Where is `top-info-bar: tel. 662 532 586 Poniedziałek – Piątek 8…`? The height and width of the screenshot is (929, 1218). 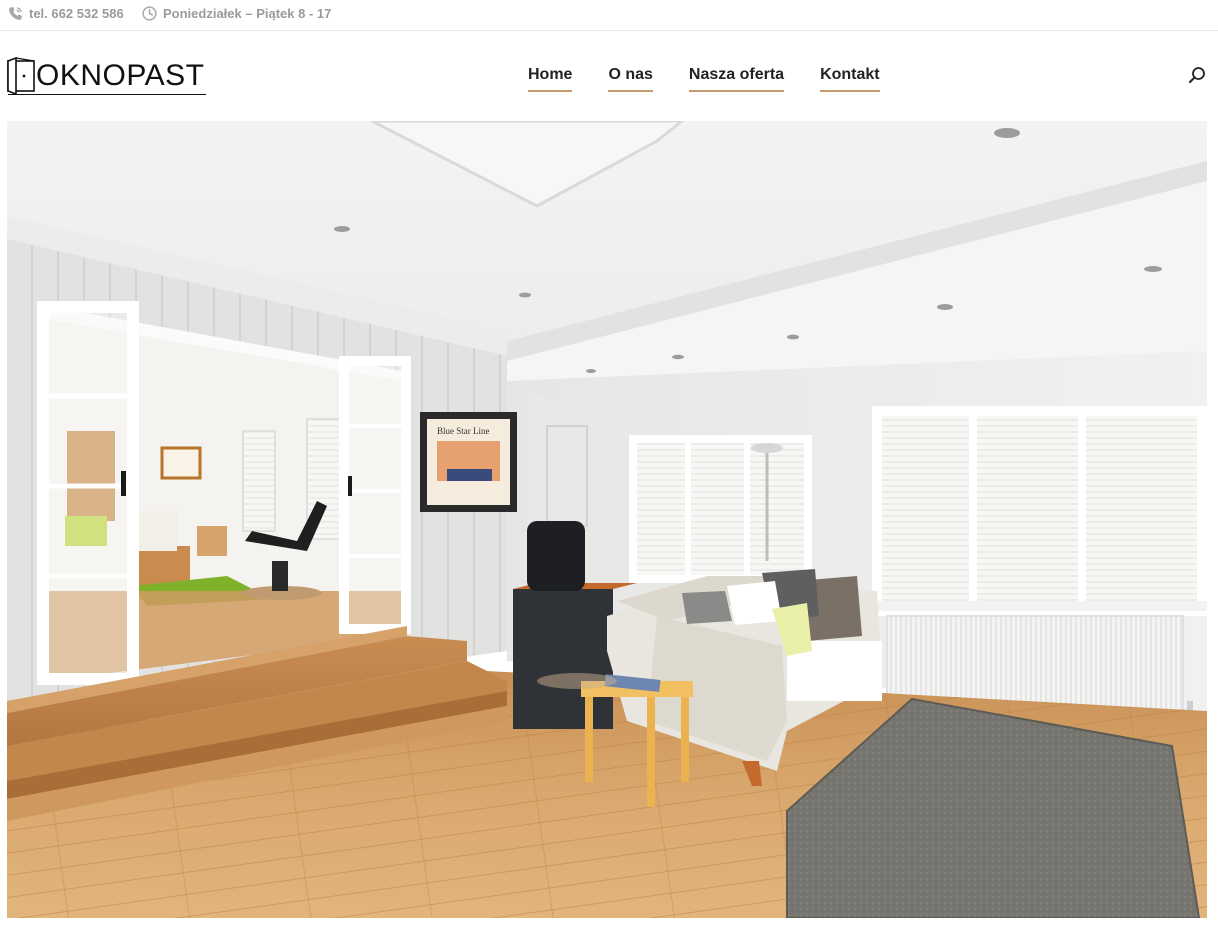
top-info-bar: tel. 662 532 586 Poniedziałek – Piątek 8… is located at coordinates (609, 15).